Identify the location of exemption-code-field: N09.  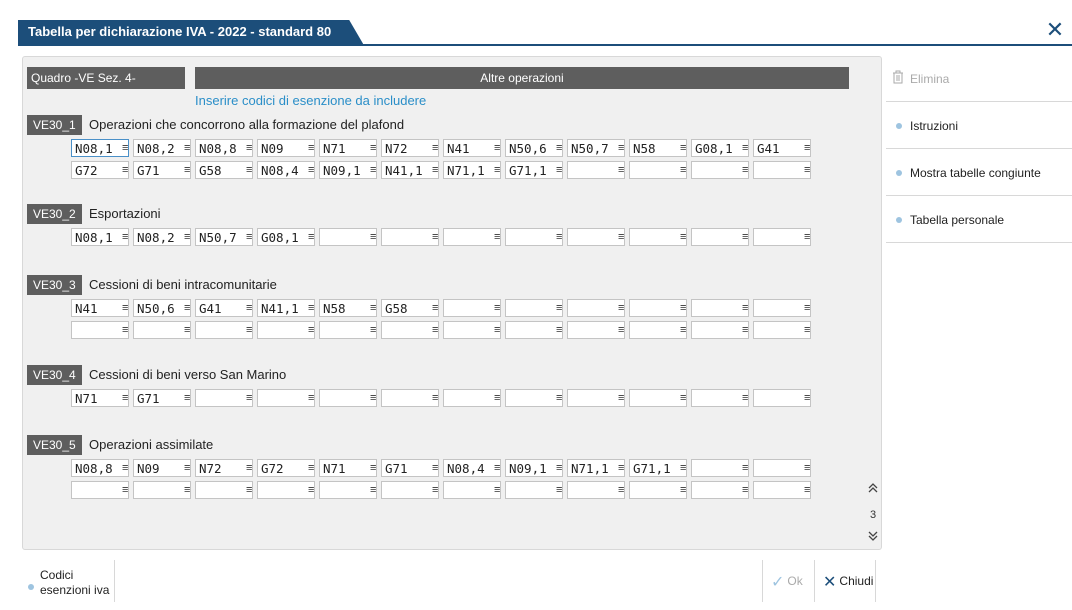
(162, 468).